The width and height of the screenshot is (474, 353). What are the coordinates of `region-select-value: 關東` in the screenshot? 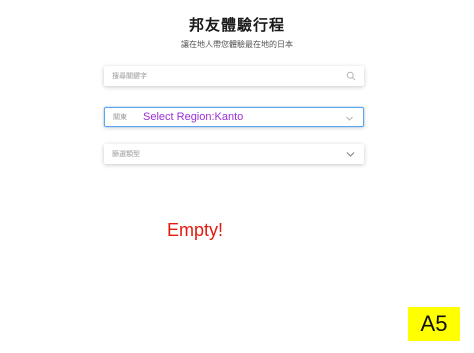 It's located at (120, 117).